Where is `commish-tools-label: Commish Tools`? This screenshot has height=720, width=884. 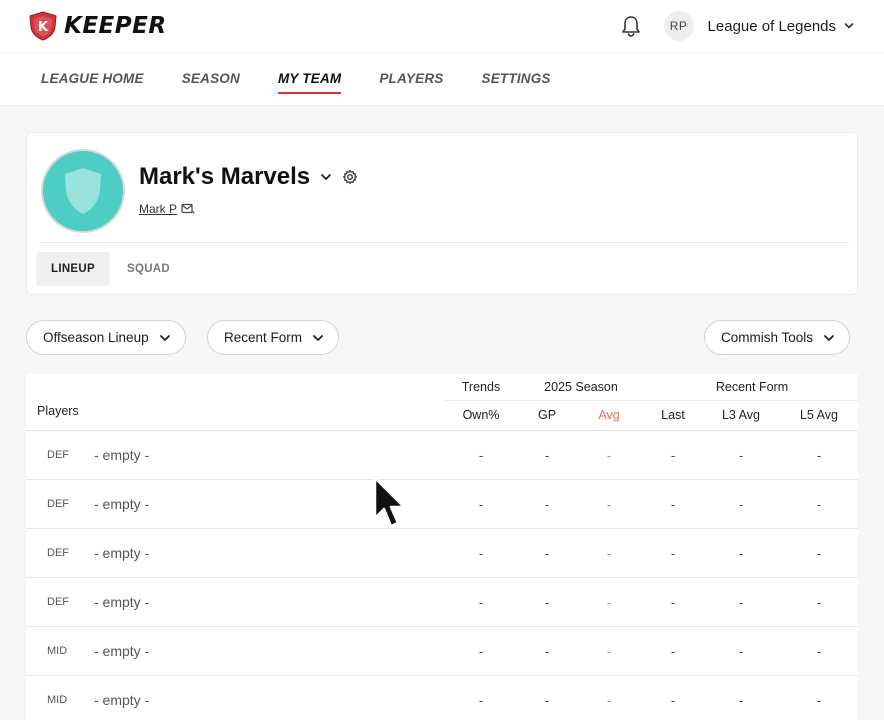 commish-tools-label: Commish Tools is located at coordinates (767, 337).